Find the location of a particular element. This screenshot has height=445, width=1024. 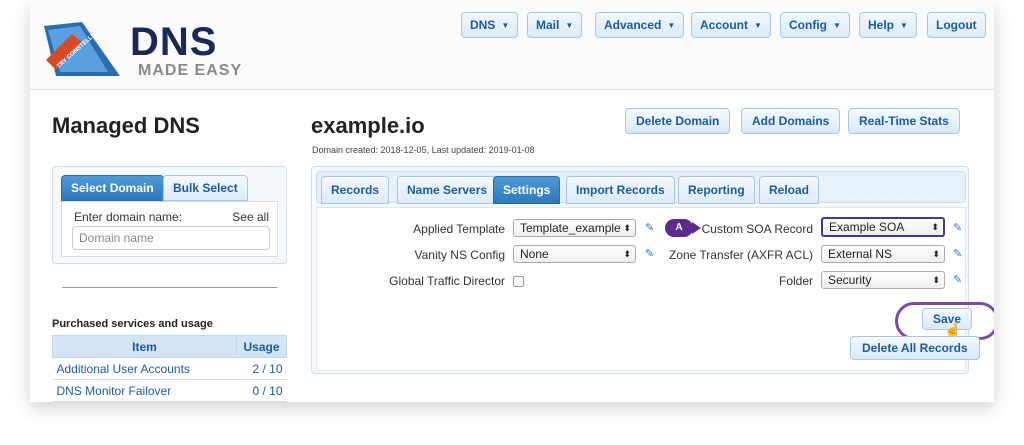

table-header-row: Item Usage is located at coordinates (169, 346).